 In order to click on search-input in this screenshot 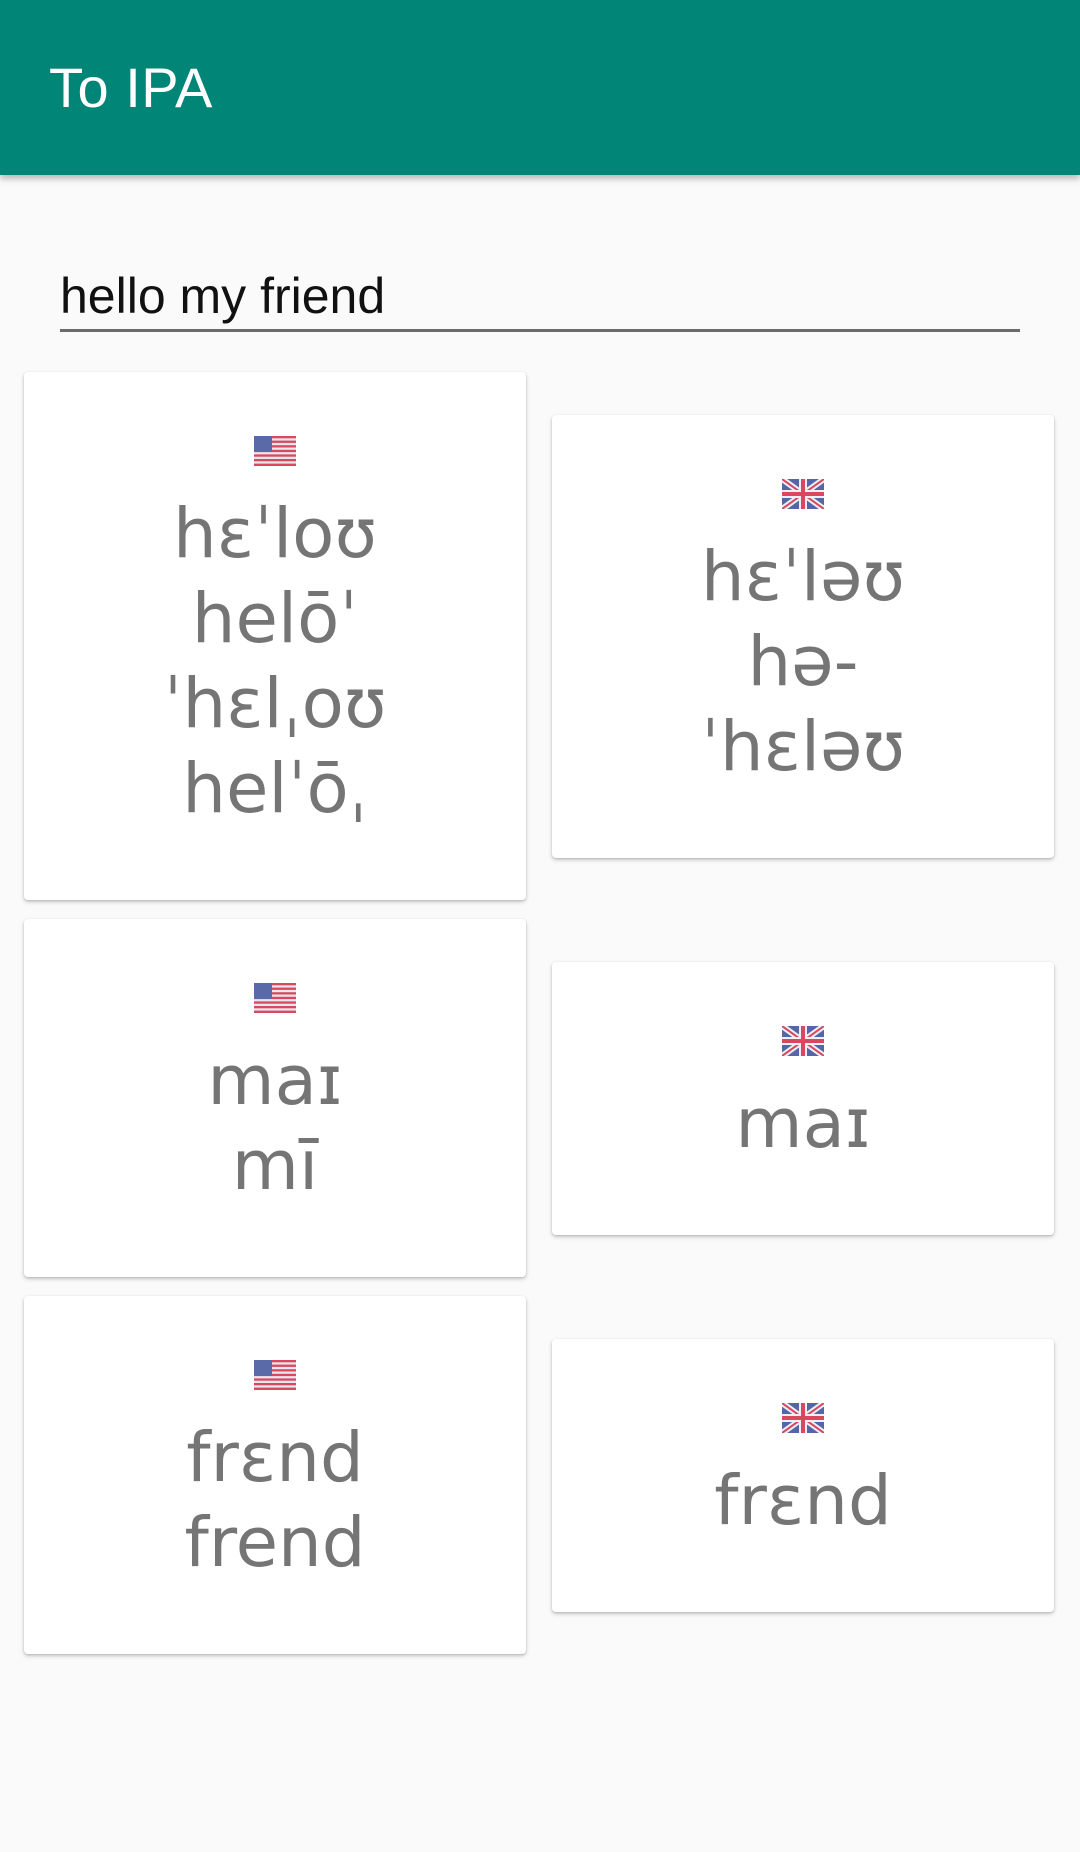, I will do `click(540, 297)`.